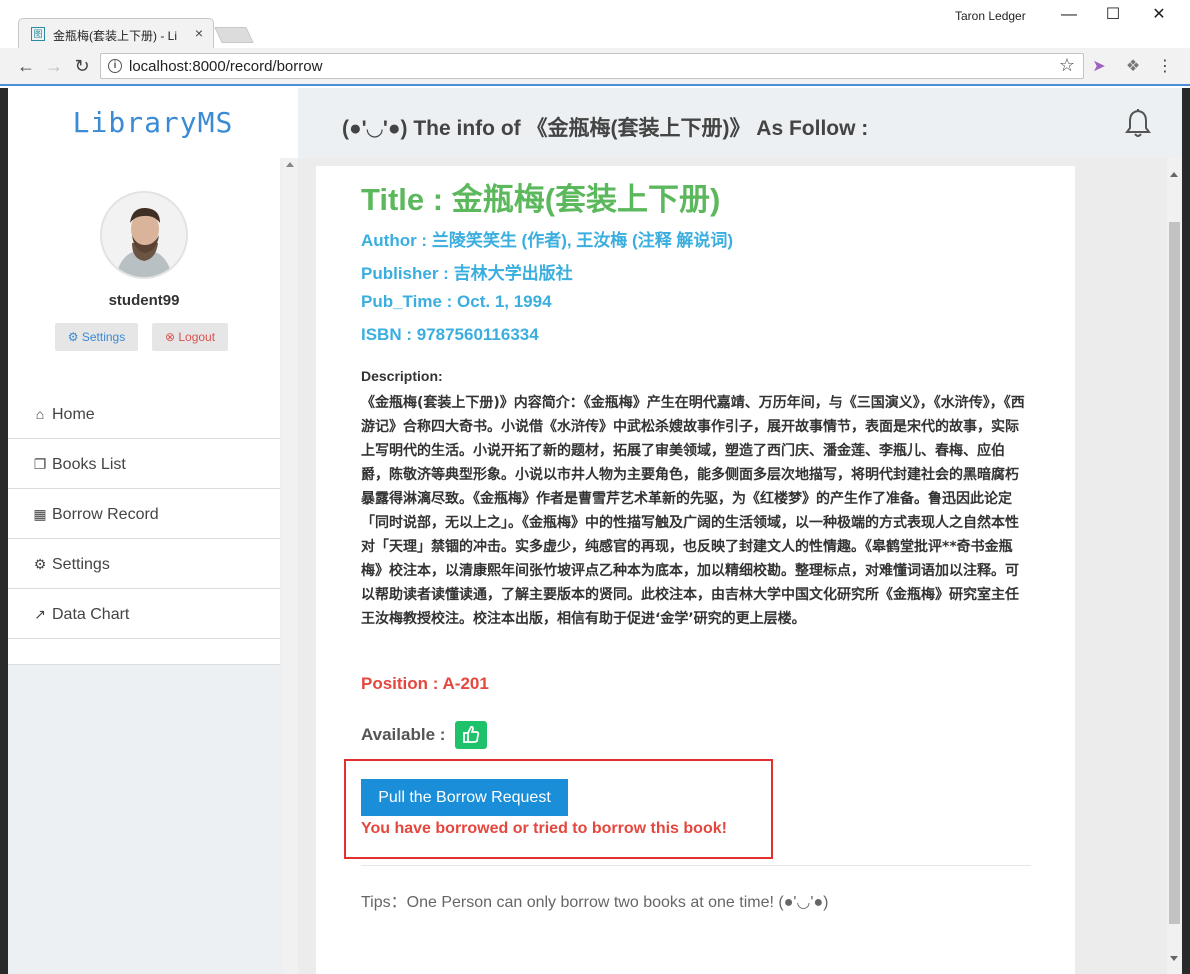 The width and height of the screenshot is (1190, 974). I want to click on avatar-portrait-icon, so click(144, 235).